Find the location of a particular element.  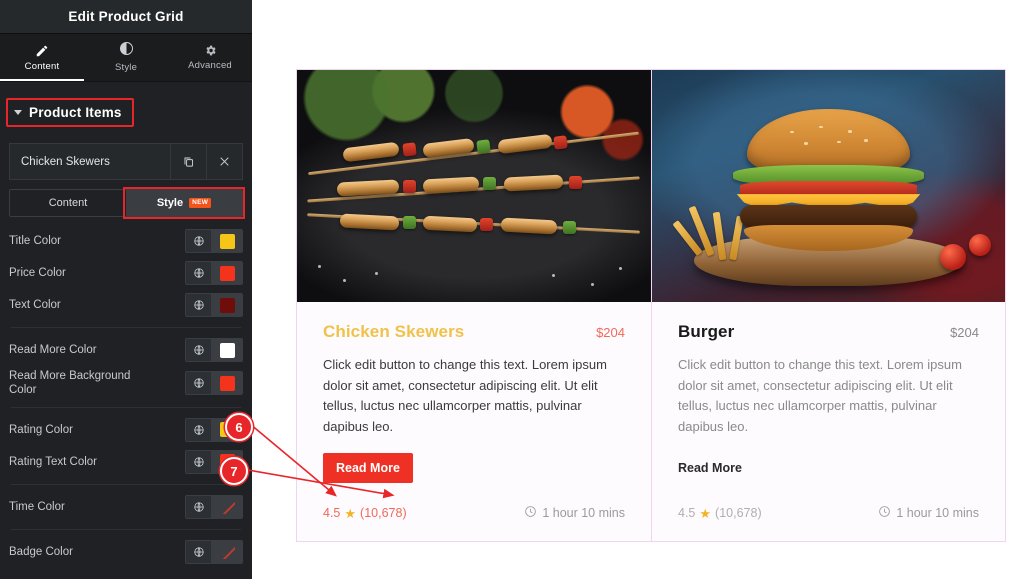

item-subtabs-wrap: Content Style NEW is located at coordinates (127, 203).